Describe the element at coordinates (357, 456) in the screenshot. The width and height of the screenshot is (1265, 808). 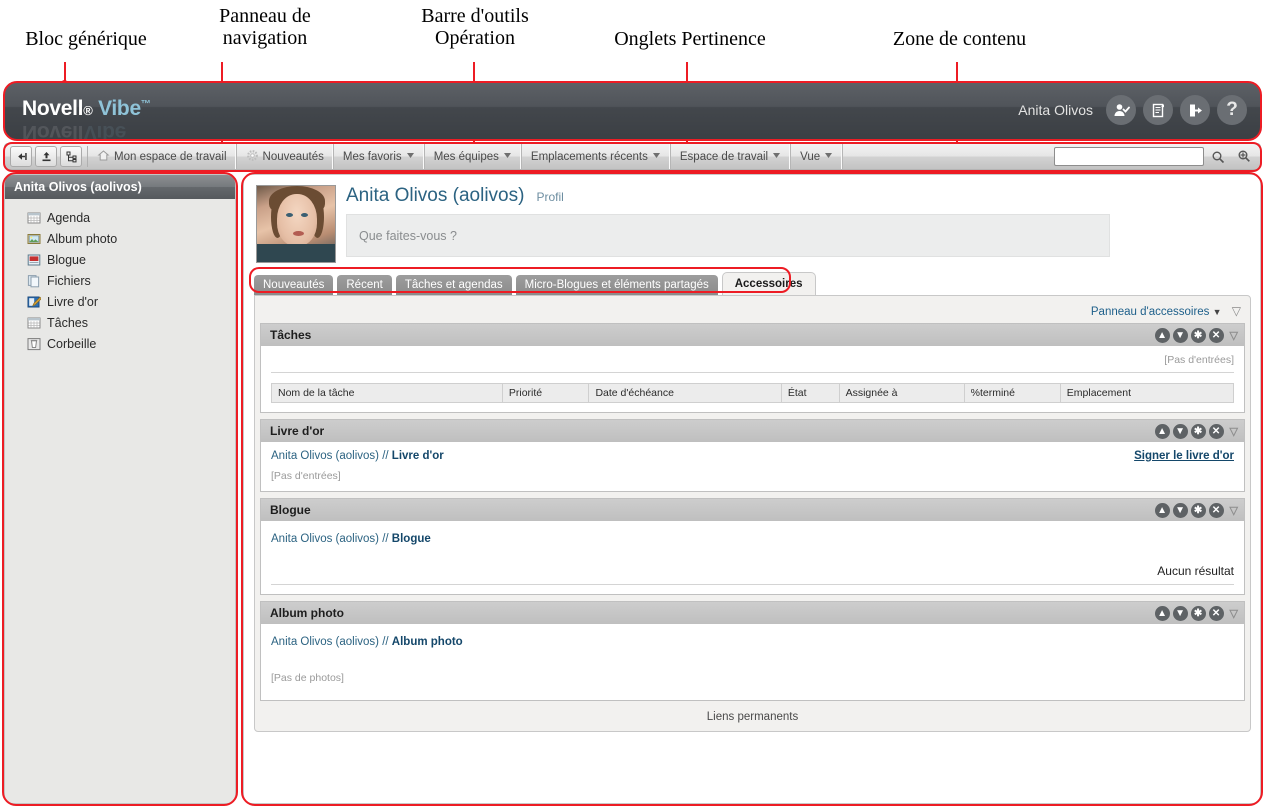
I see `breadcrumb: Anita Olivos (aolivos) // Livre d'or` at that location.